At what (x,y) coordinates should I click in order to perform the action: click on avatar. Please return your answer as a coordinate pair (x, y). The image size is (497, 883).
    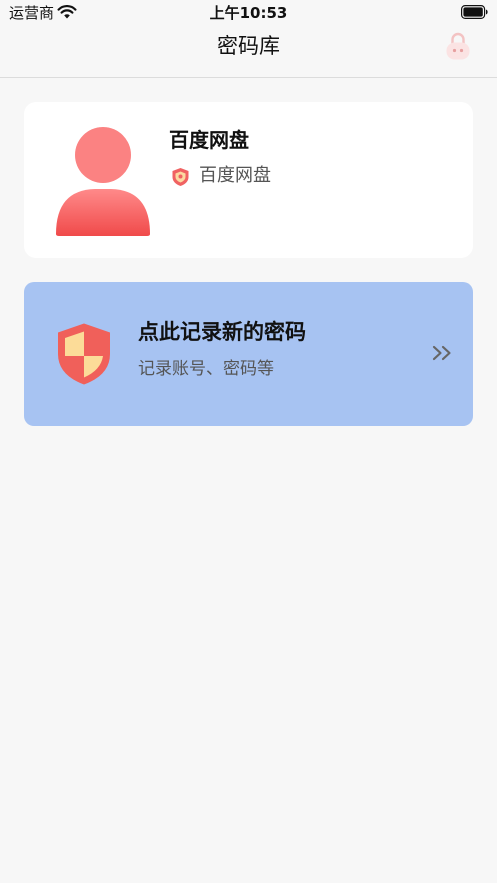
    Looking at the image, I should click on (103, 181).